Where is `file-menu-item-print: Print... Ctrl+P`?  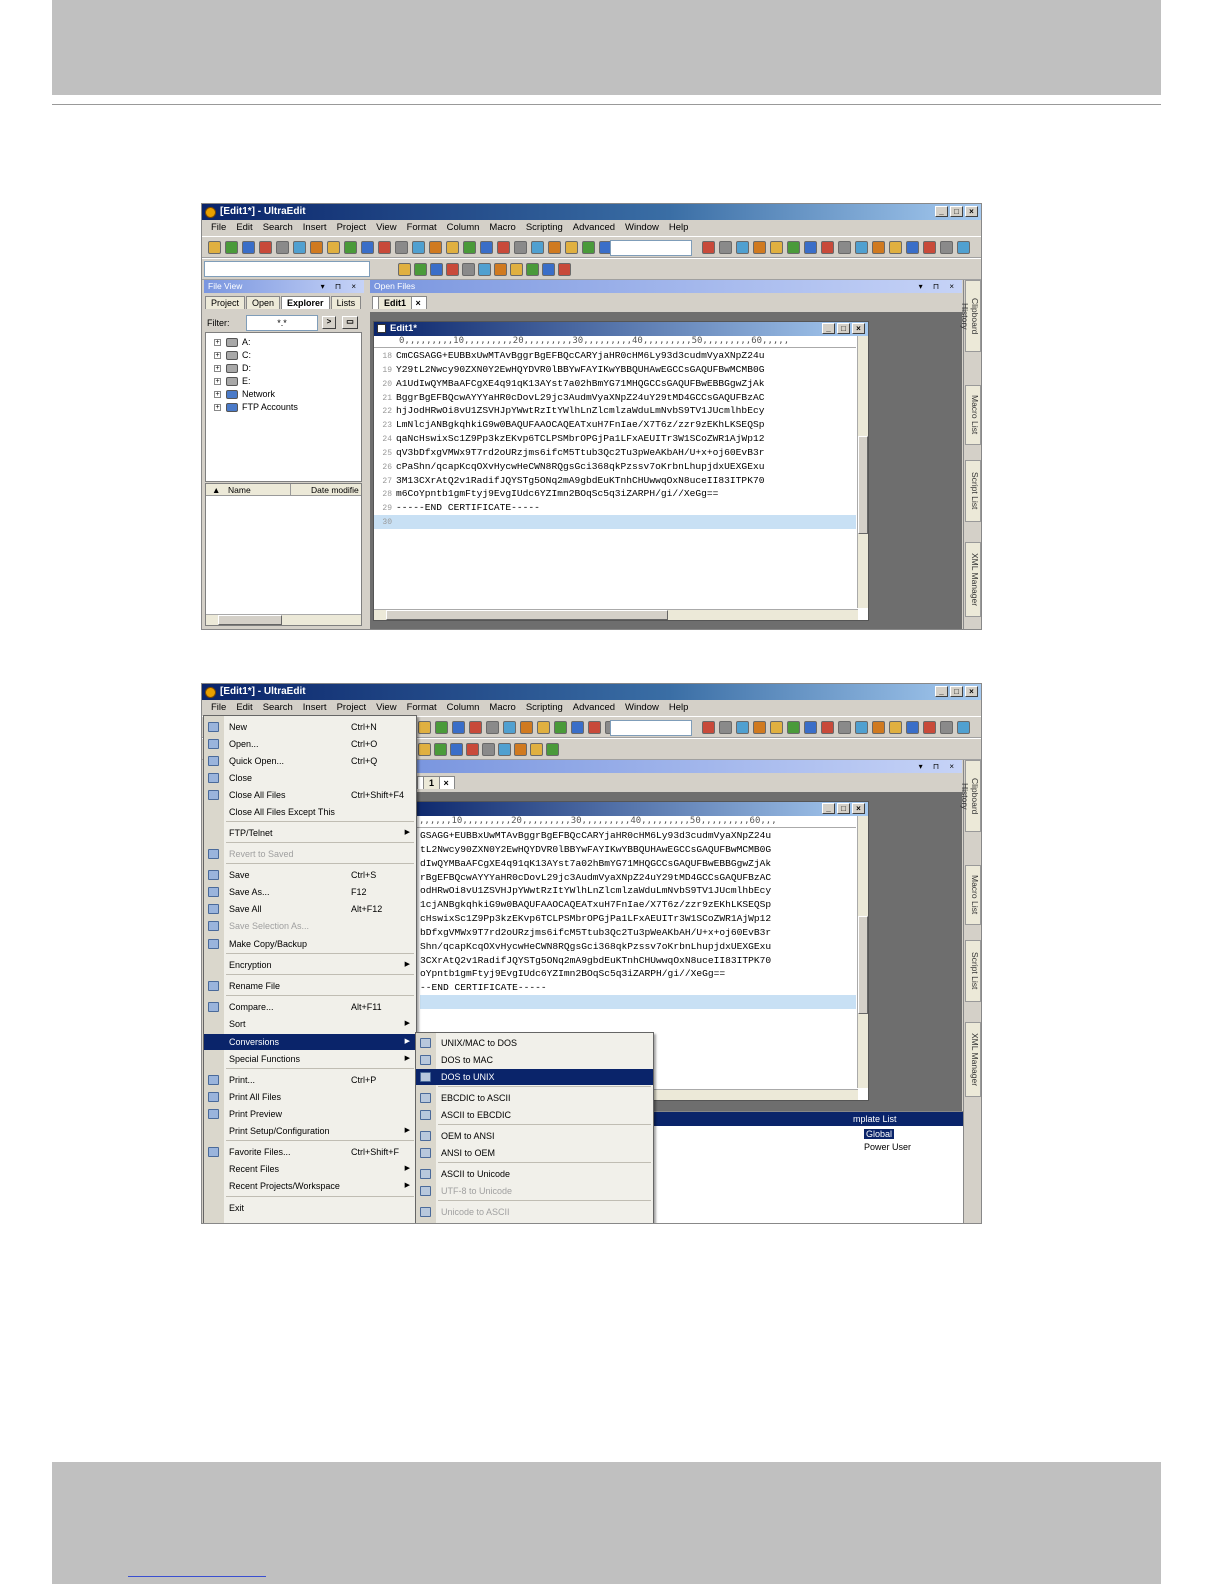
file-menu-item-print: Print... Ctrl+P is located at coordinates (310, 1080).